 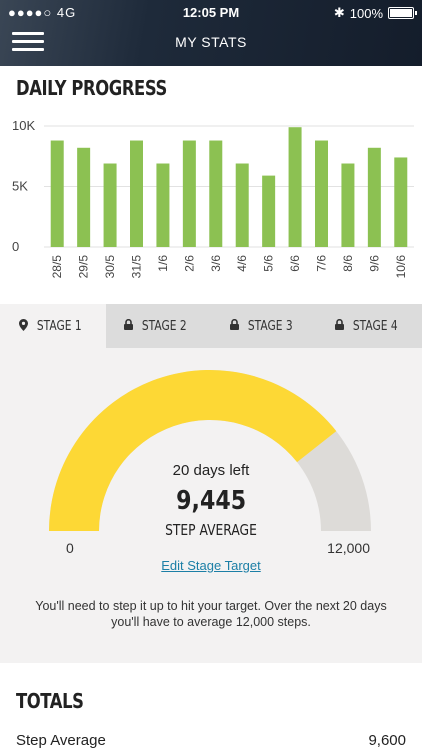 I want to click on x-tick-label: 1/6, so click(x=163, y=263).